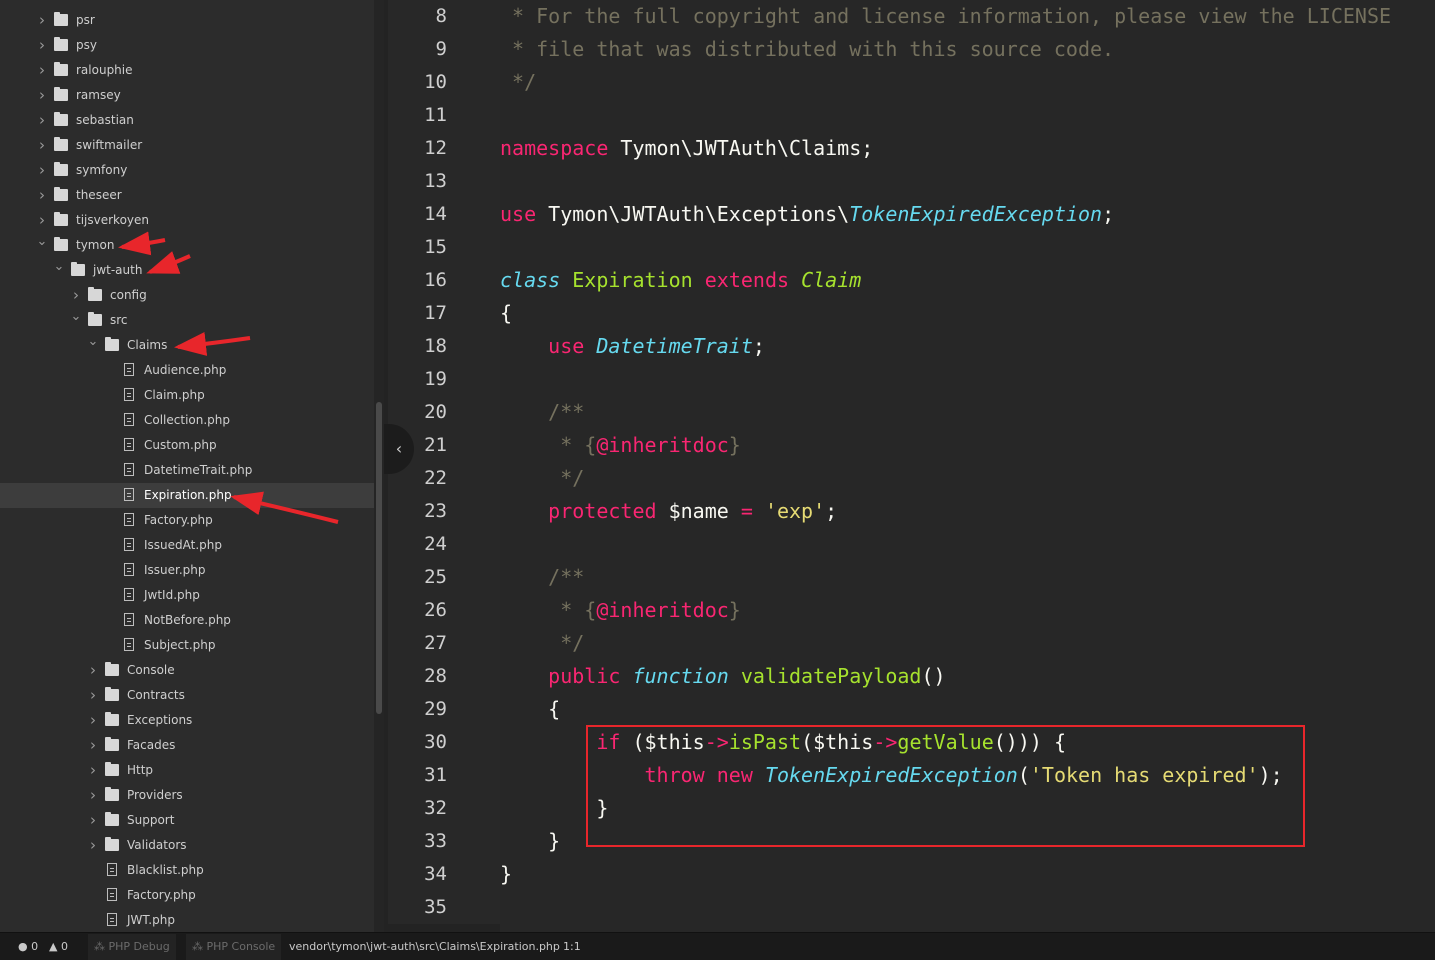 This screenshot has height=960, width=1435. What do you see at coordinates (187, 220) in the screenshot?
I see `tree-folder: › tijsverkoyen` at bounding box center [187, 220].